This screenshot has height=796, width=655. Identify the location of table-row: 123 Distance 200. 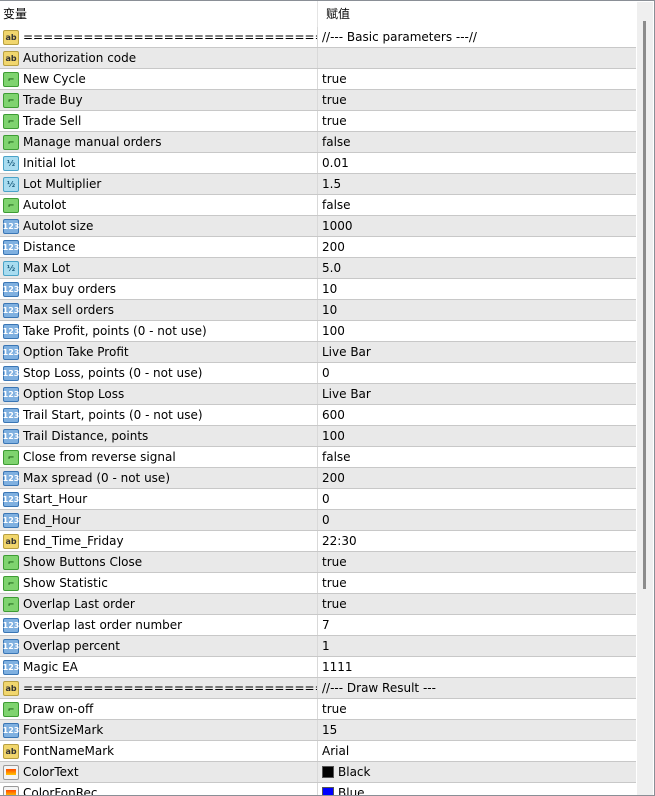
(318, 247).